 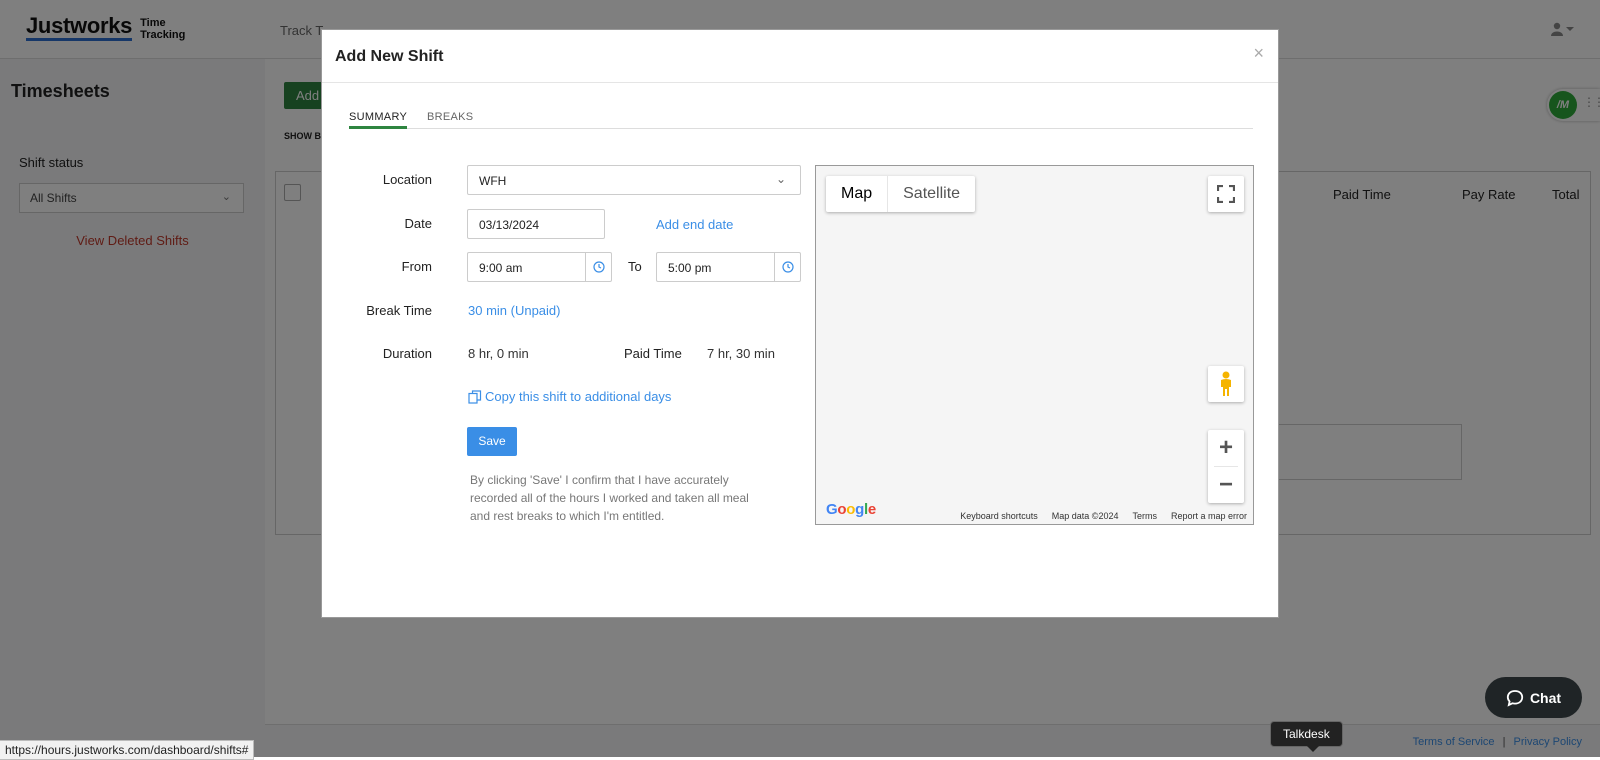 I want to click on location-value: WFH, so click(x=493, y=181).